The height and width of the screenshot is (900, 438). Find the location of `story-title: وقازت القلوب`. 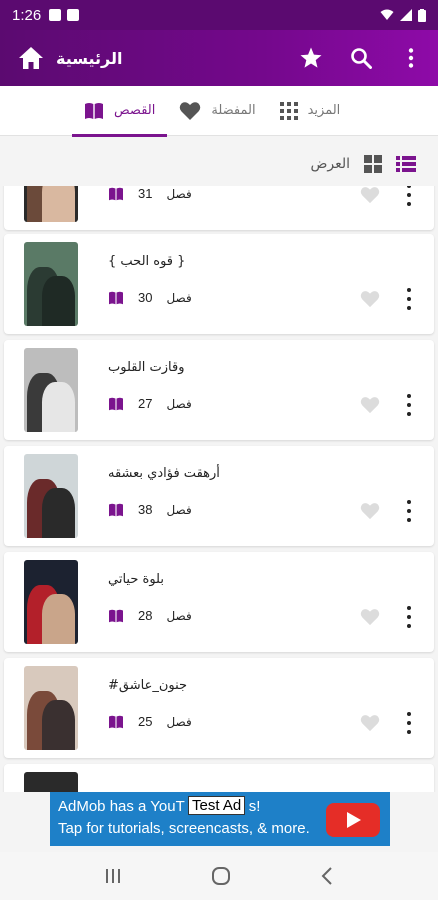

story-title: وقازت القلوب is located at coordinates (146, 367).